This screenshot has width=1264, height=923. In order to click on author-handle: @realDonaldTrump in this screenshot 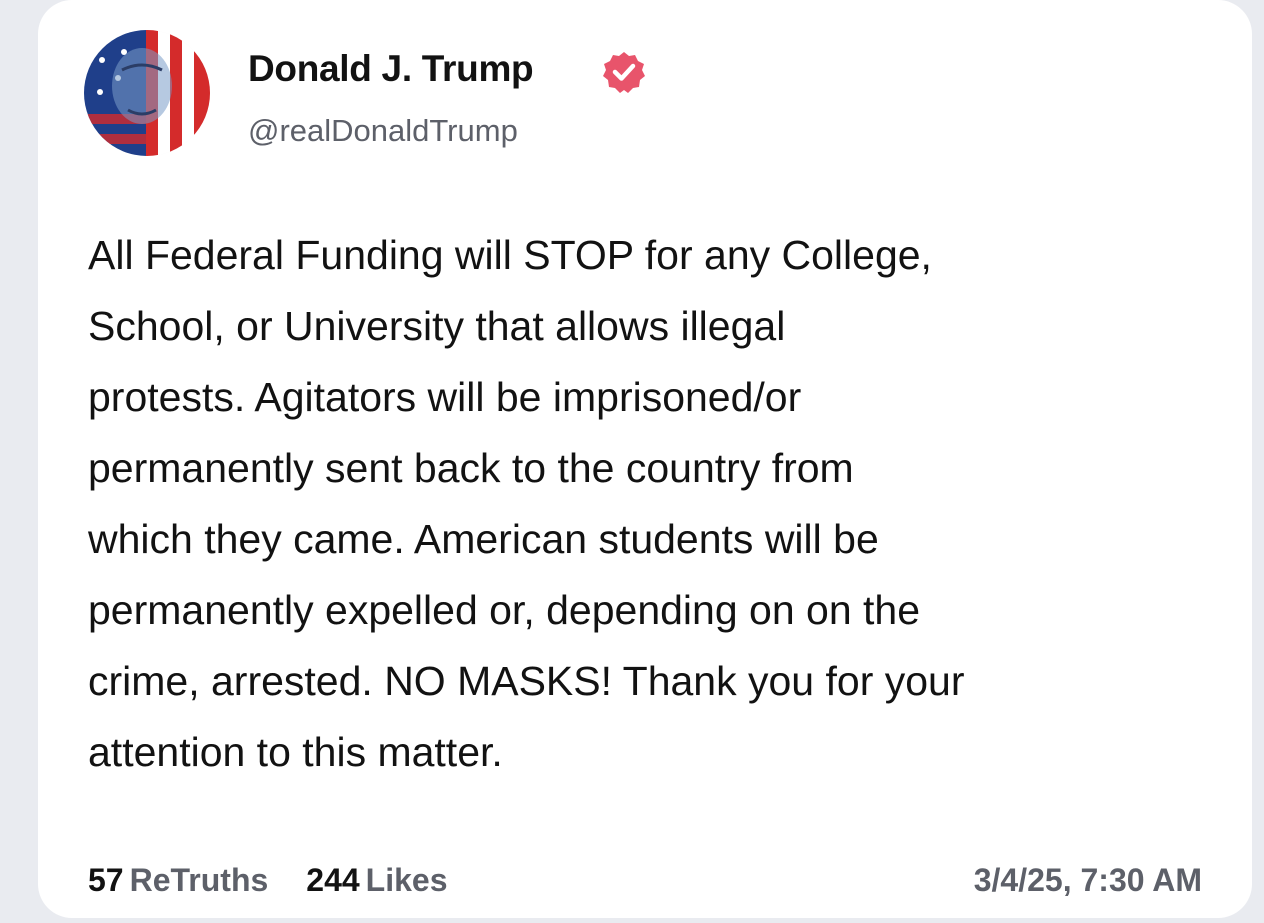, I will do `click(383, 131)`.